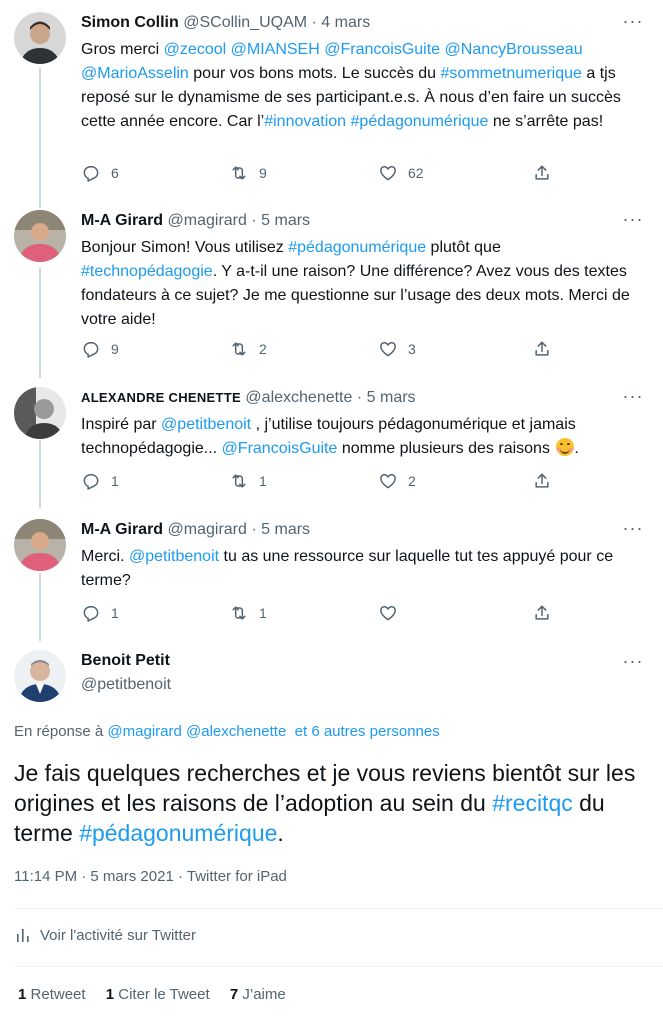 The width and height of the screenshot is (663, 1024). Describe the element at coordinates (275, 49) in the screenshot. I see `mention-link: @MIANSEH` at that location.